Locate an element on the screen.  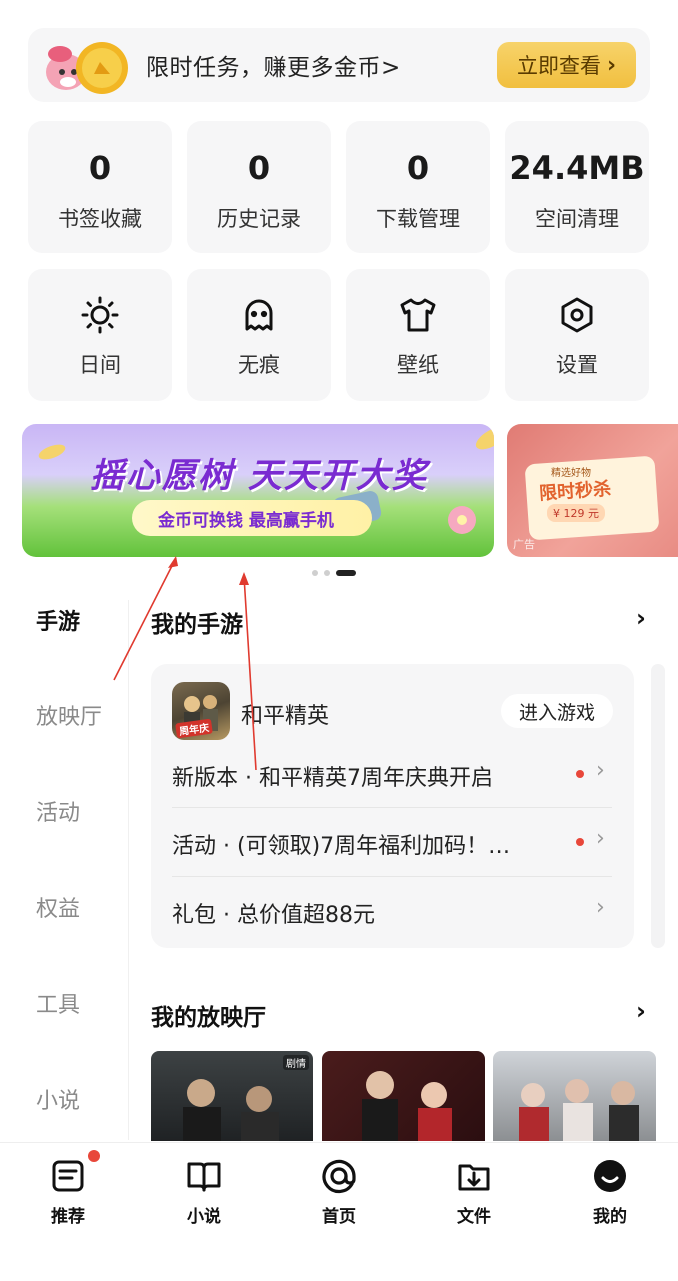
downloads-count: 0 is located at coordinates (418, 168).